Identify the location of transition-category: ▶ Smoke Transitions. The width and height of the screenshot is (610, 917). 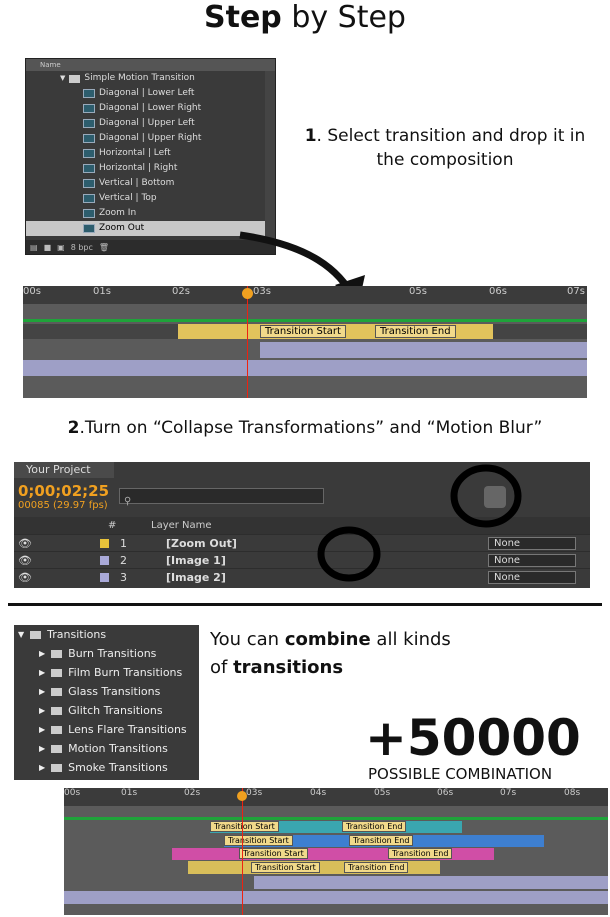
(106, 767).